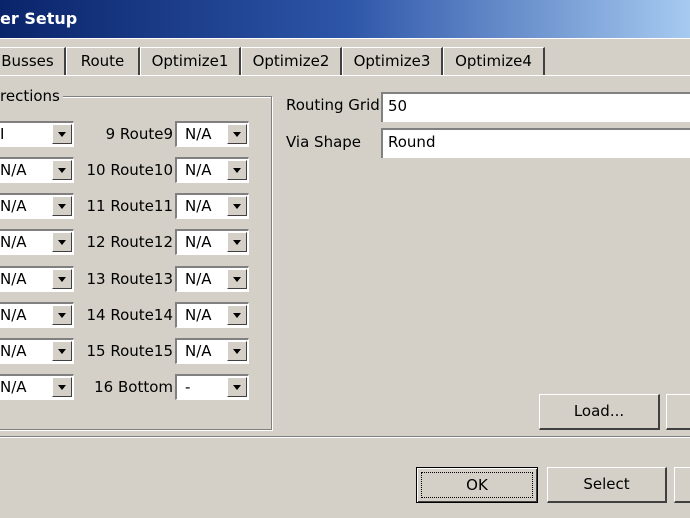 The image size is (690, 518). I want to click on route-combo-12: N/A, so click(212, 242).